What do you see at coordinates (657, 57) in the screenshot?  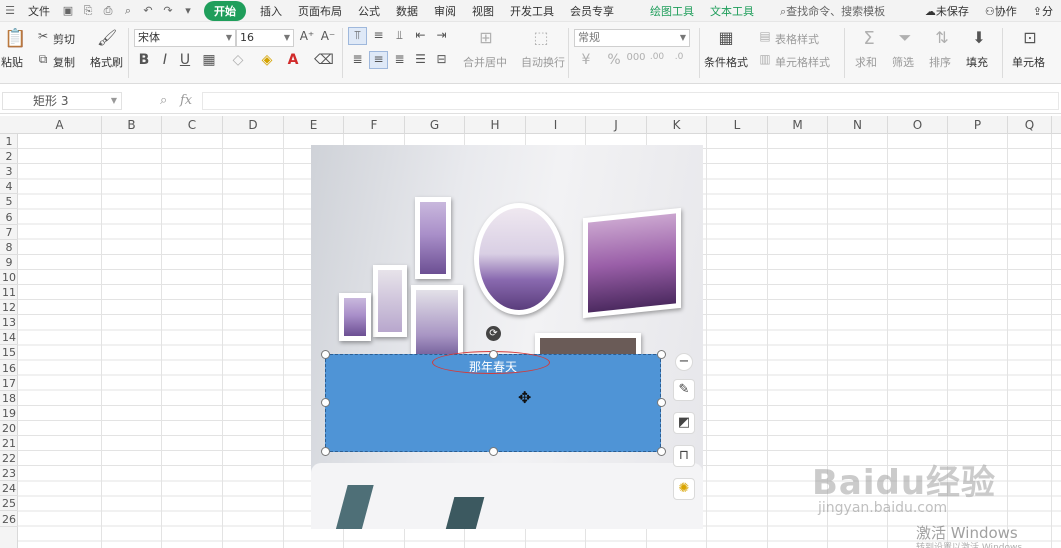 I see `increase-decimal-icon: .00` at bounding box center [657, 57].